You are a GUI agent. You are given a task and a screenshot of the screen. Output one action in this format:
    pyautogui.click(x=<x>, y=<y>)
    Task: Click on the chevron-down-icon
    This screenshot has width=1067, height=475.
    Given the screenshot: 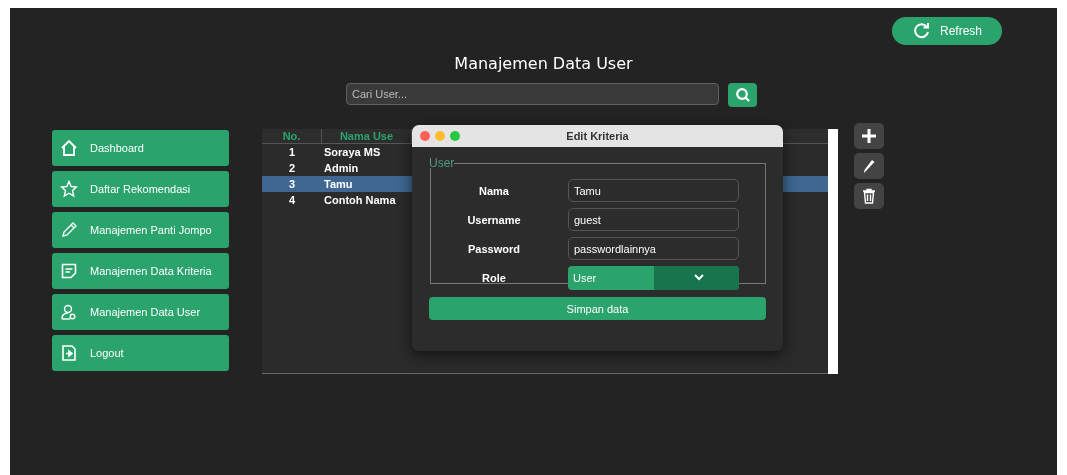 What is the action you would take?
    pyautogui.click(x=698, y=277)
    